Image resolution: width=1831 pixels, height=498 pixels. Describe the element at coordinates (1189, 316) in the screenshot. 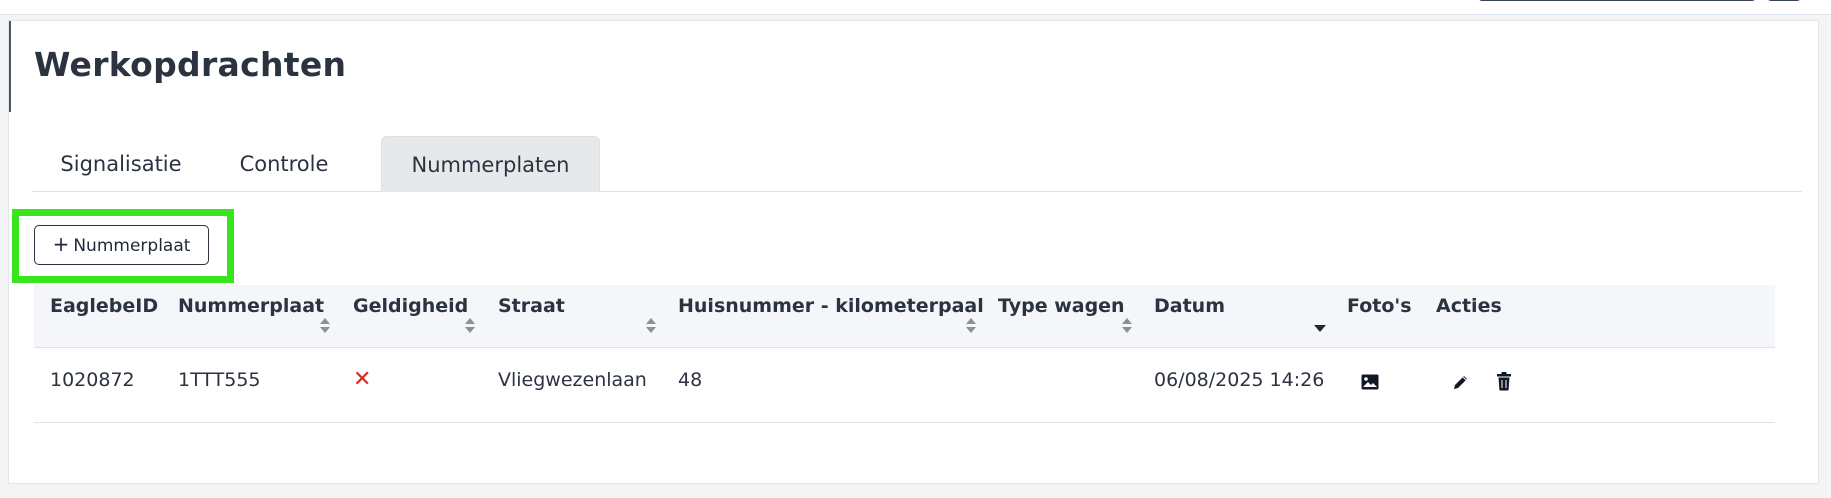

I see `column-header-datum: Datum` at that location.